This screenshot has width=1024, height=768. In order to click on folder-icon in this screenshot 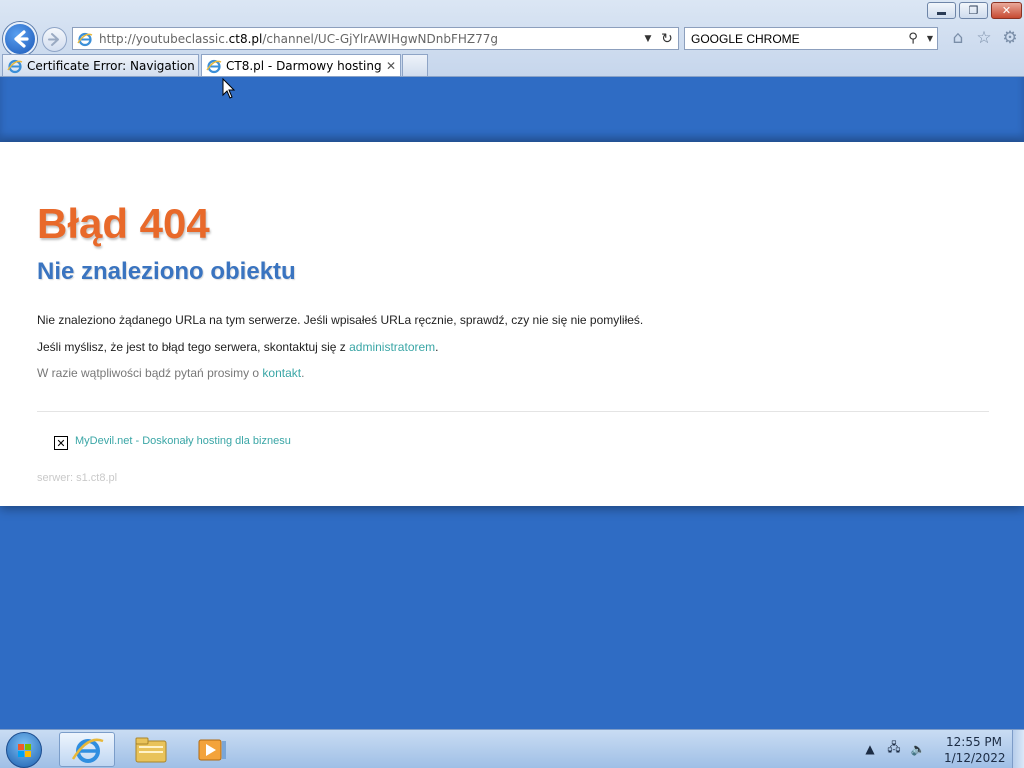, I will do `click(151, 750)`.